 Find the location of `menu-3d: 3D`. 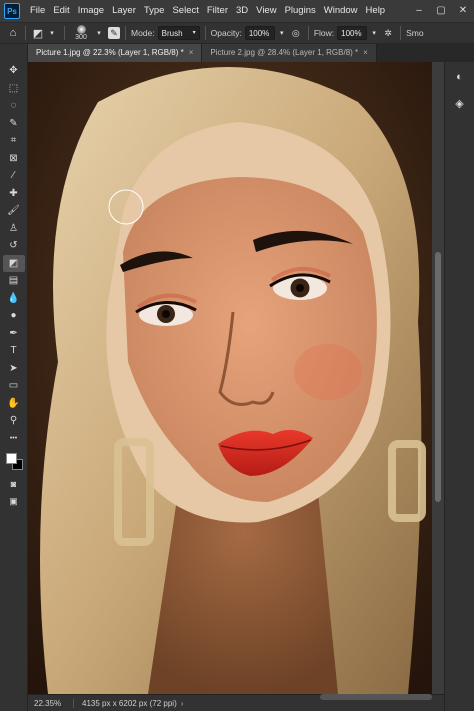

menu-3d: 3D is located at coordinates (242, 11).